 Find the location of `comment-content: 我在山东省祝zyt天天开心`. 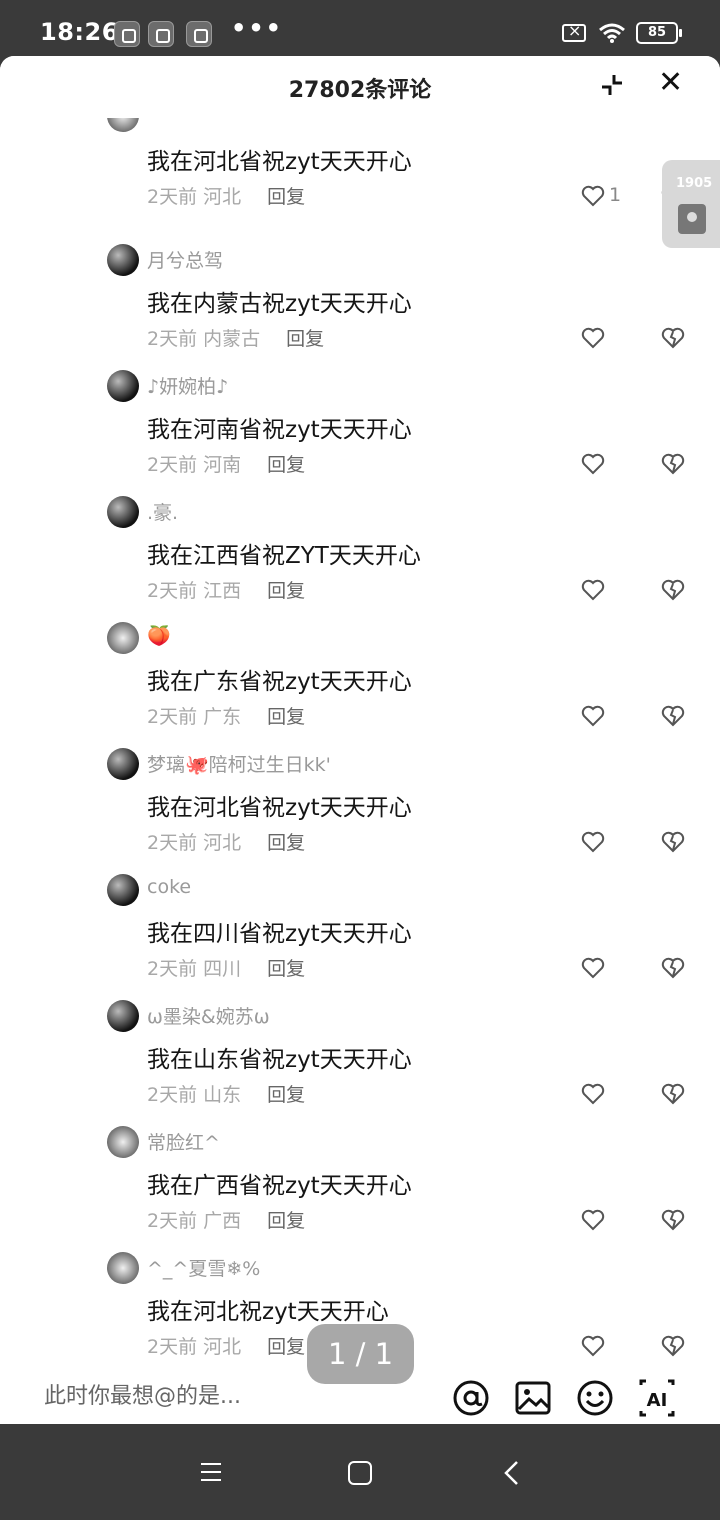

comment-content: 我在山东省祝zyt天天开心 is located at coordinates (279, 1060).